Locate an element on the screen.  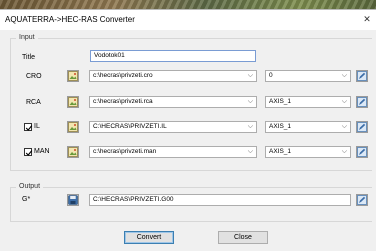
man-label: MAN is located at coordinates (42, 151).